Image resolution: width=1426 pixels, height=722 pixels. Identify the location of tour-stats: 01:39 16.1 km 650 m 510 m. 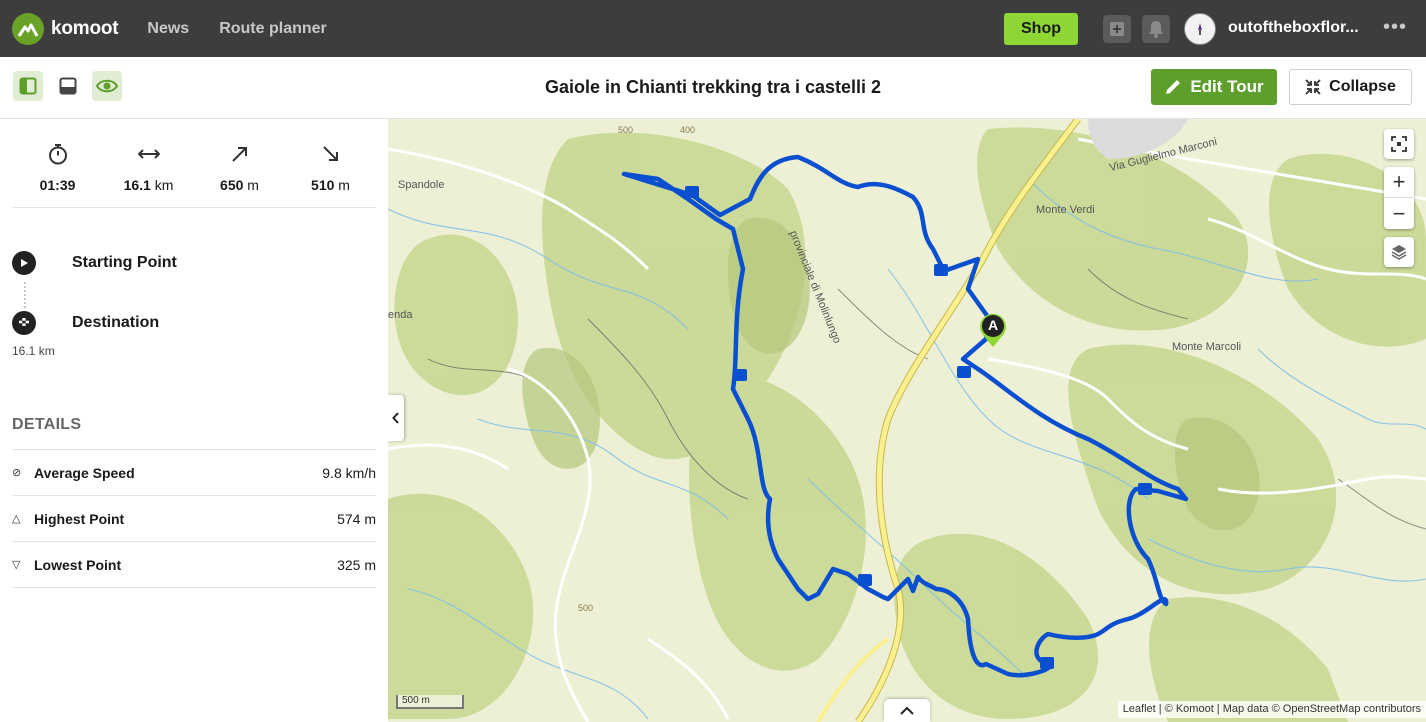
(194, 174).